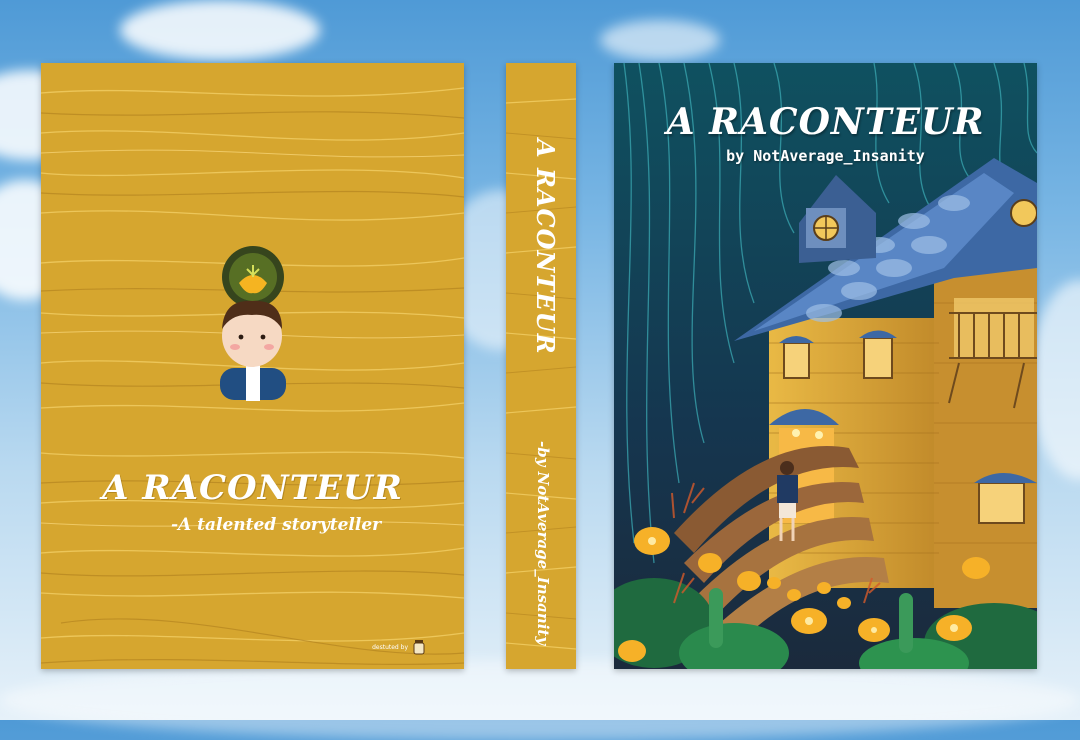  What do you see at coordinates (276, 525) in the screenshot?
I see `back-cover-tagline: -A talented storyteller` at bounding box center [276, 525].